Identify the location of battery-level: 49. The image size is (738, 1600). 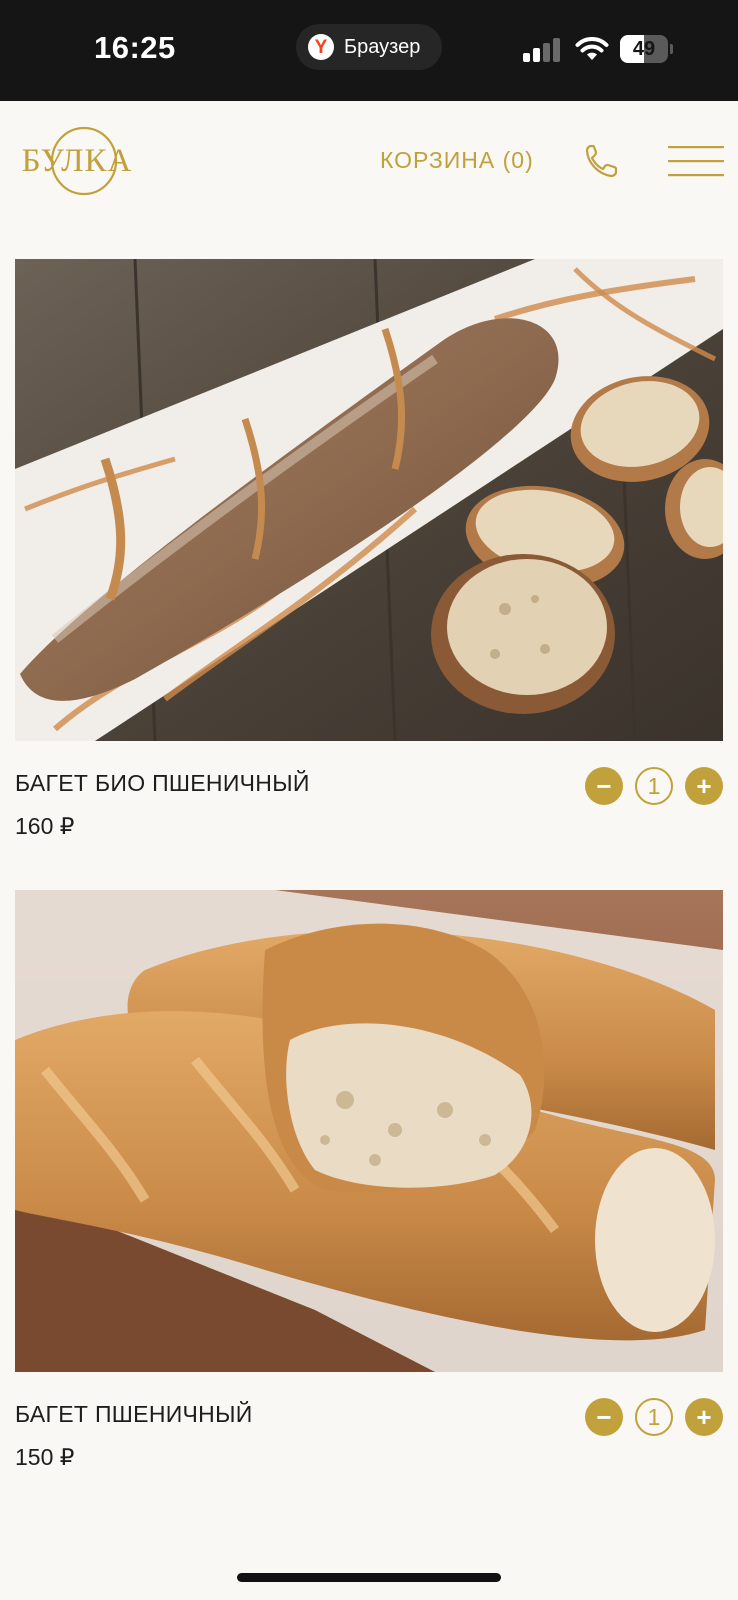
(644, 49).